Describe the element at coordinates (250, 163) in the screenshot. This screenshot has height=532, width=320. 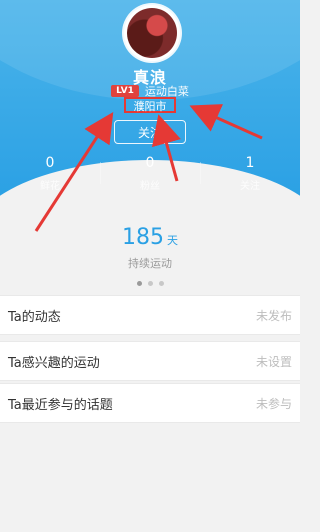
I see `stat-value: 1` at that location.